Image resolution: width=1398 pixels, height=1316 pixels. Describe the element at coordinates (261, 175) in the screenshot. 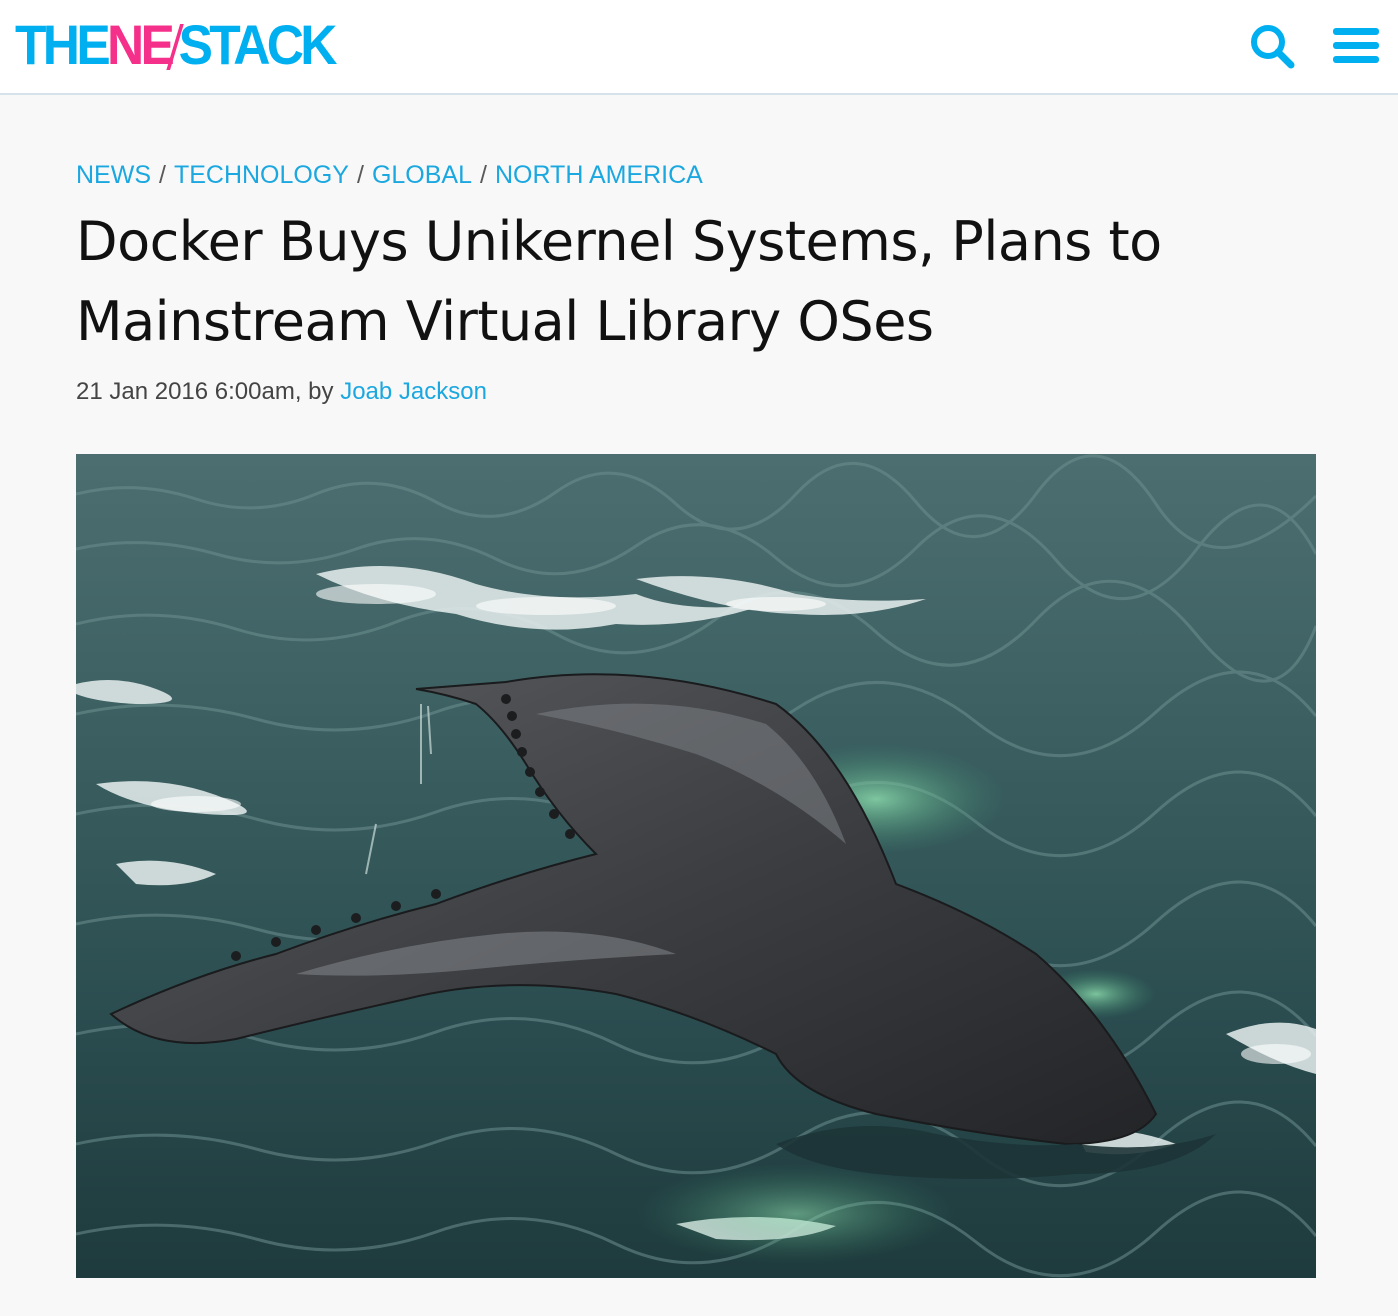

I see `breadcrumb-technology: TECHNOLOGY` at that location.